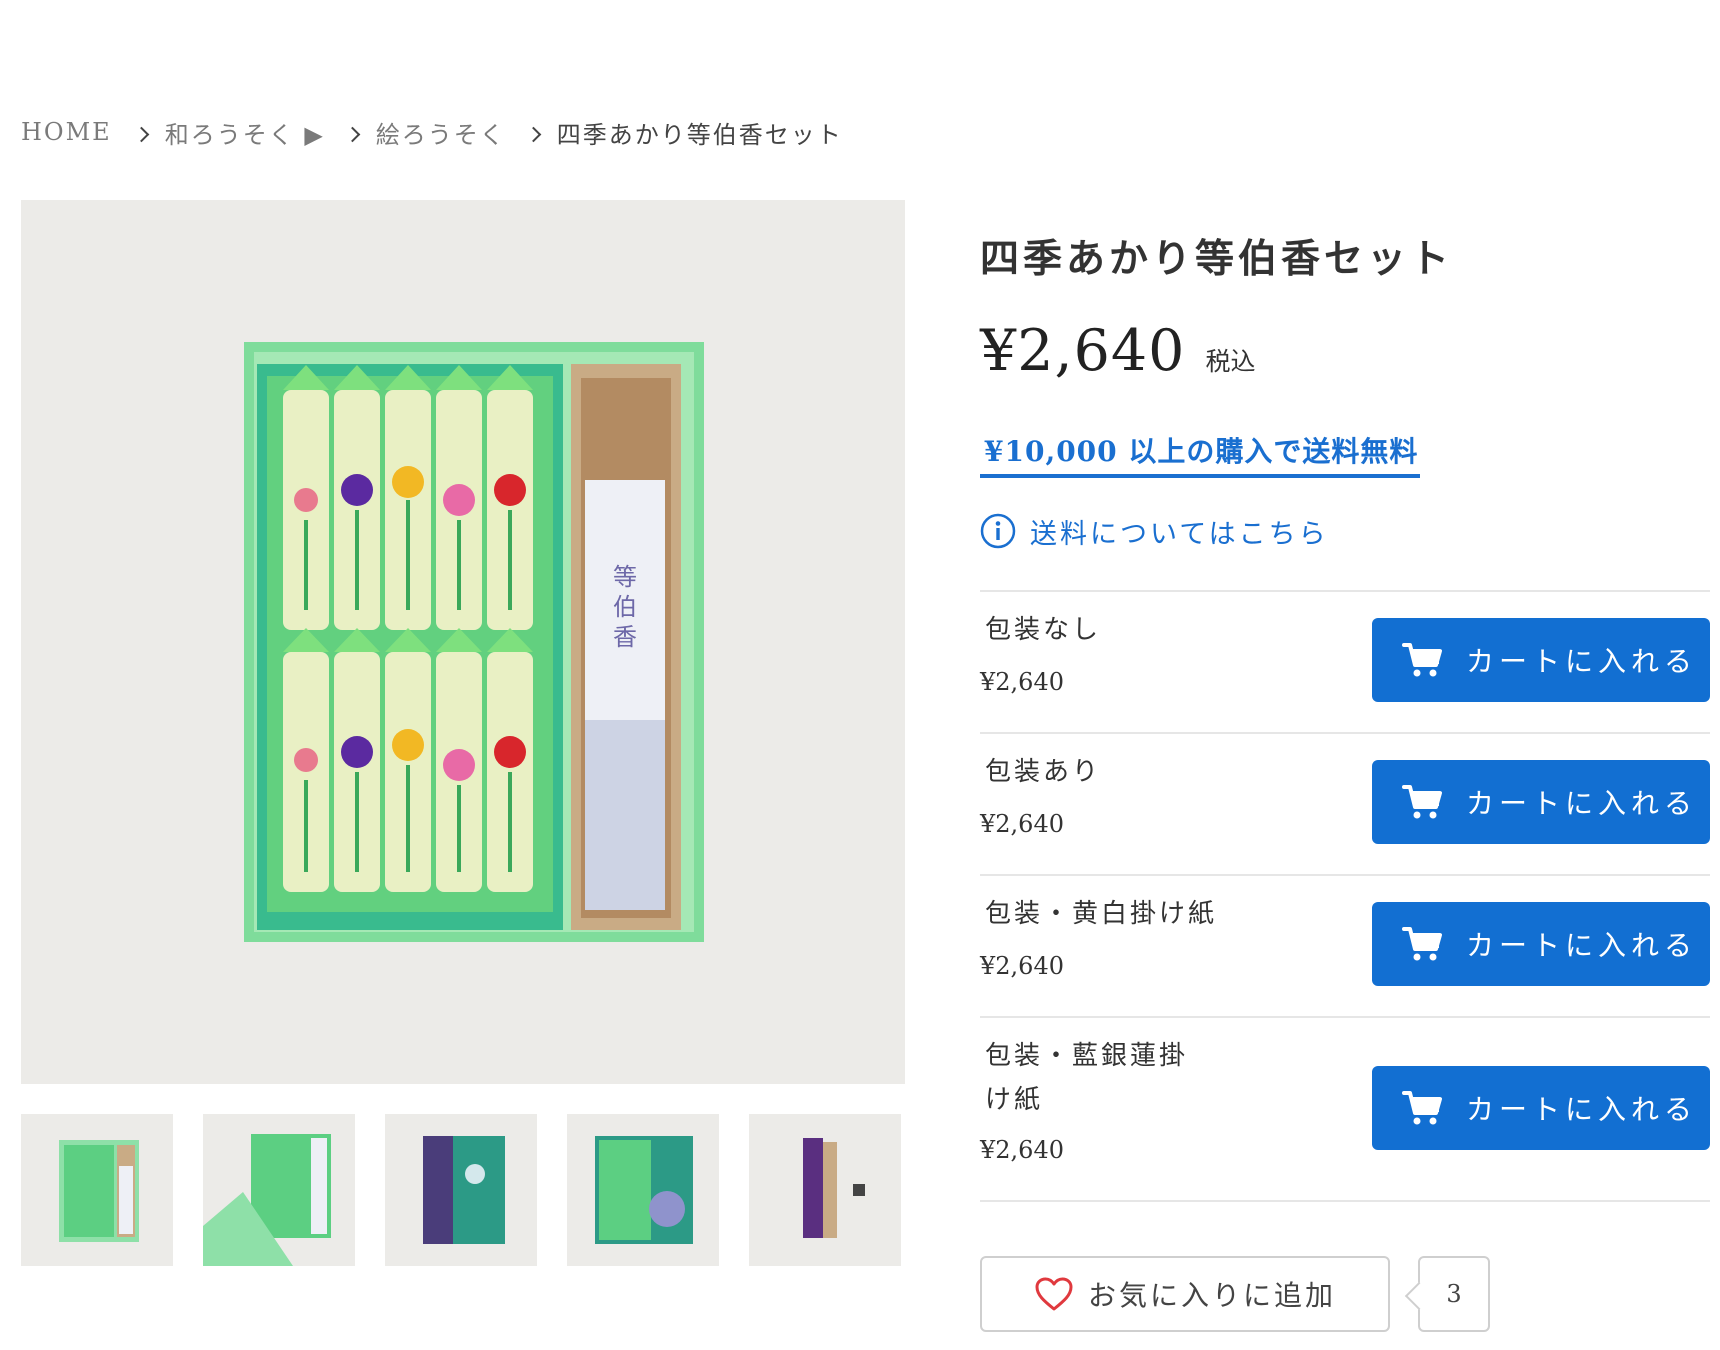 Image resolution: width=1720 pixels, height=1350 pixels. What do you see at coordinates (1230, 361) in the screenshot?
I see `tax-label: 税込` at bounding box center [1230, 361].